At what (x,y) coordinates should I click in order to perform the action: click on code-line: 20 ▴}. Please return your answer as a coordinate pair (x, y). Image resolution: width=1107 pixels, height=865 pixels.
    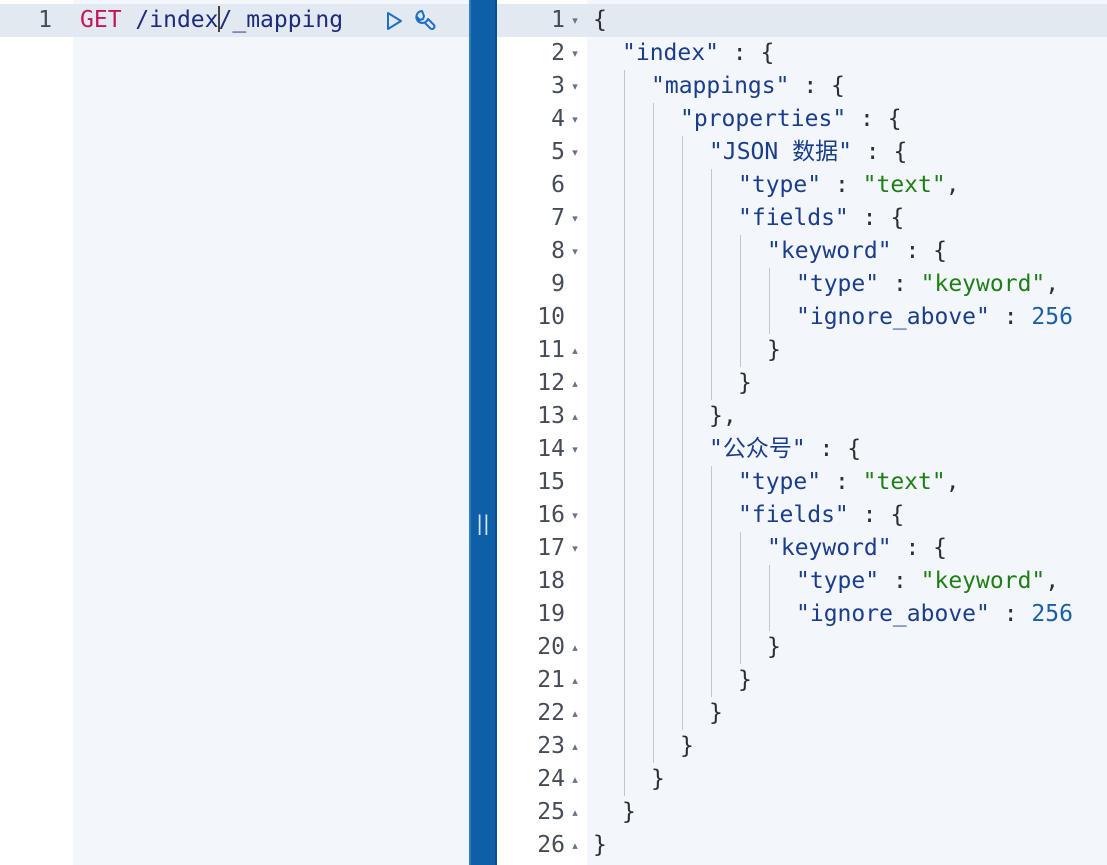
    Looking at the image, I should click on (802, 647).